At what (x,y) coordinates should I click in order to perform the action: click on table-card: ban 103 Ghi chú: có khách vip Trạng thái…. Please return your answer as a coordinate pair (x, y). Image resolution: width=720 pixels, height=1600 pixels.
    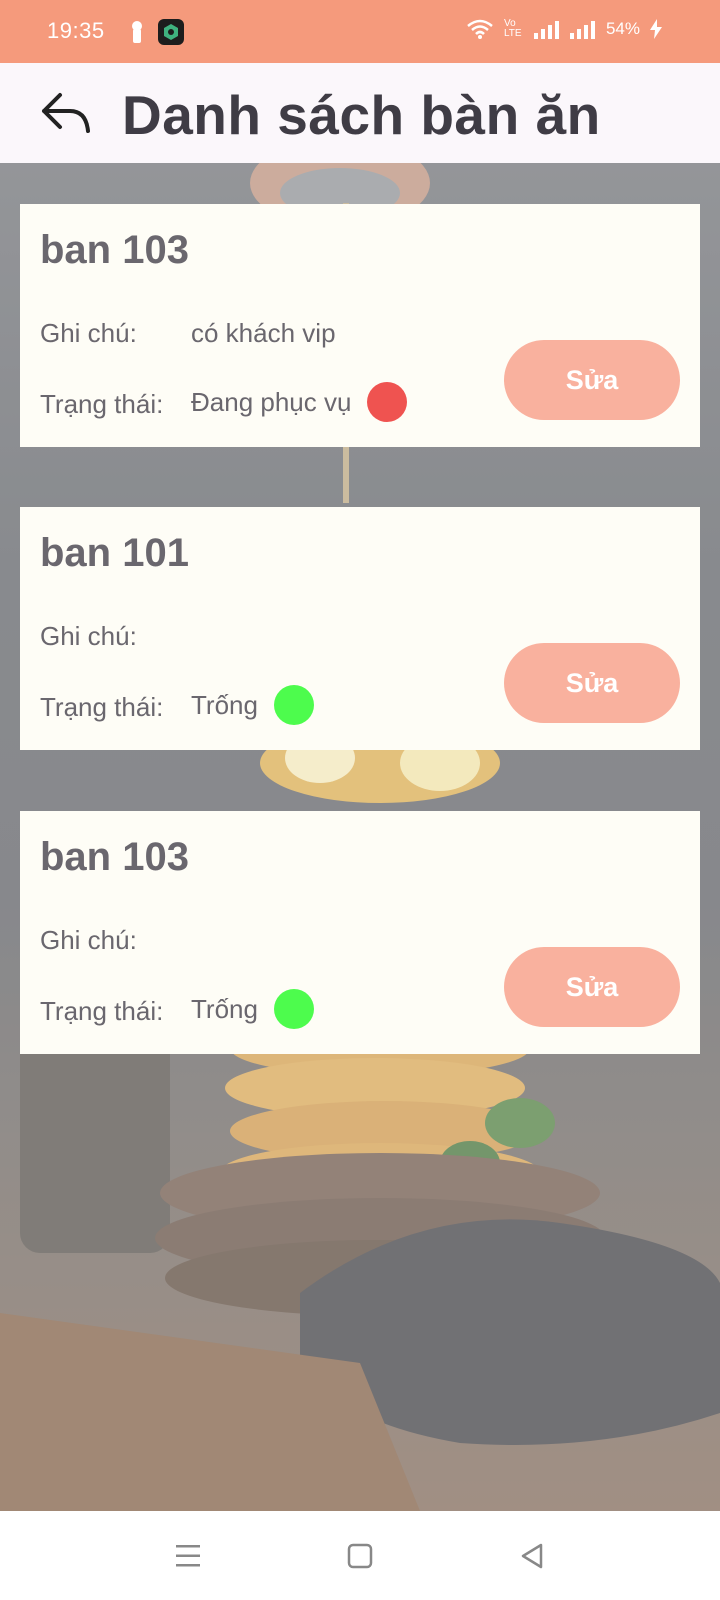
    Looking at the image, I should click on (360, 325).